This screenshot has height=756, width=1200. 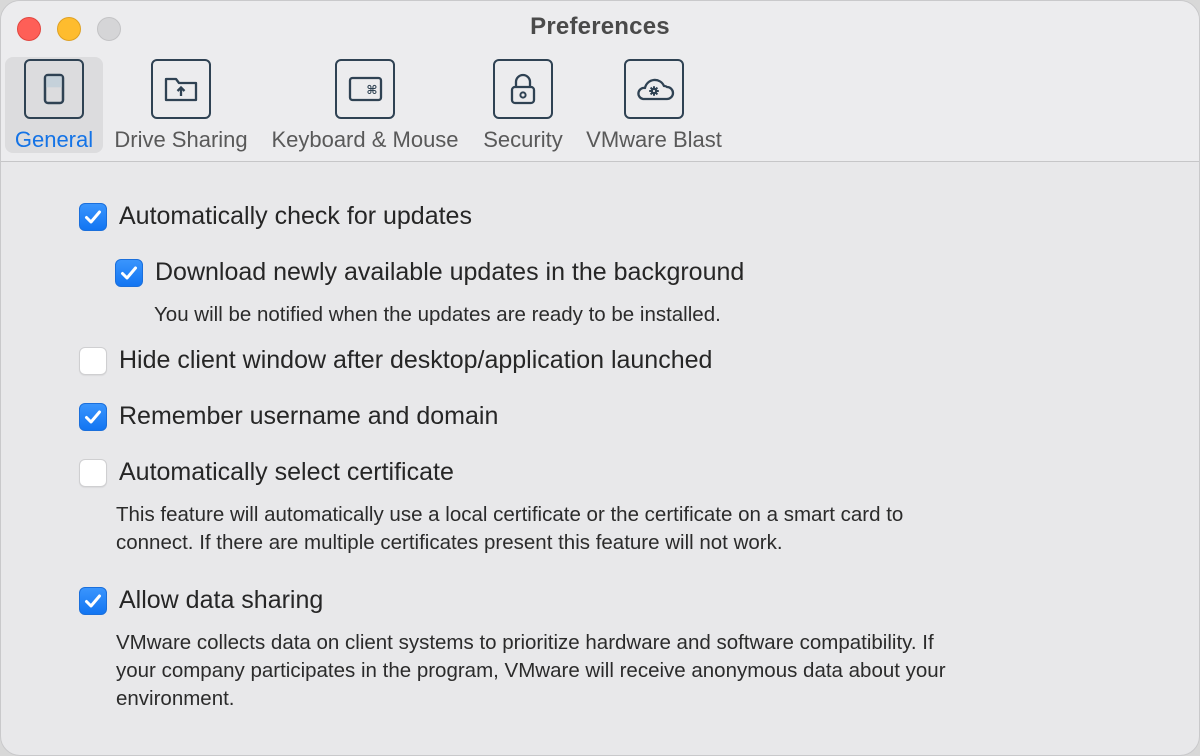 I want to click on lock-icon, so click(x=523, y=89).